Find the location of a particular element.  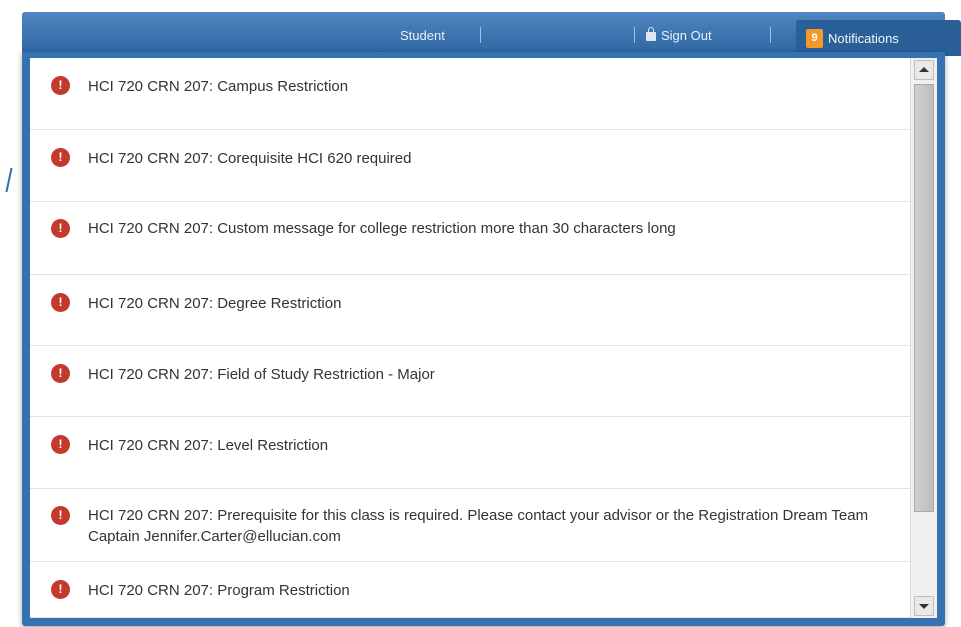

notification-message: HCI 720 CRN 207: Campus Restriction is located at coordinates (218, 86).